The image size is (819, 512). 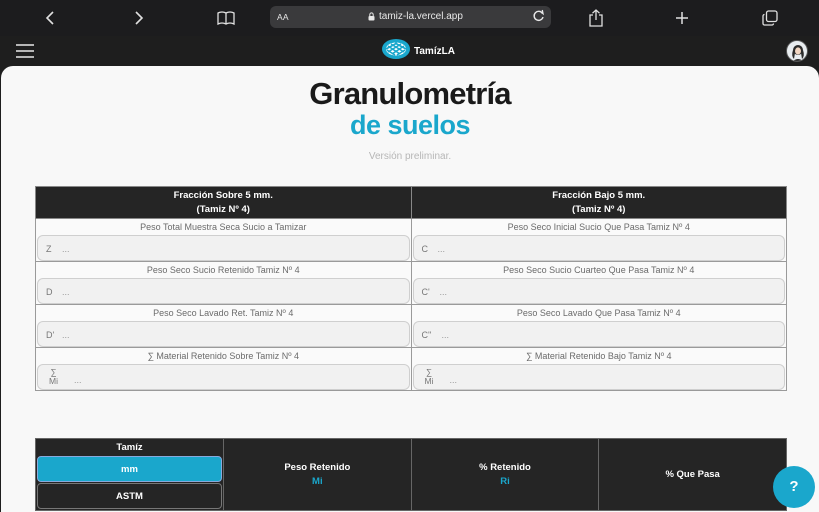 I want to click on hamburger-menu-icon, so click(x=25, y=51).